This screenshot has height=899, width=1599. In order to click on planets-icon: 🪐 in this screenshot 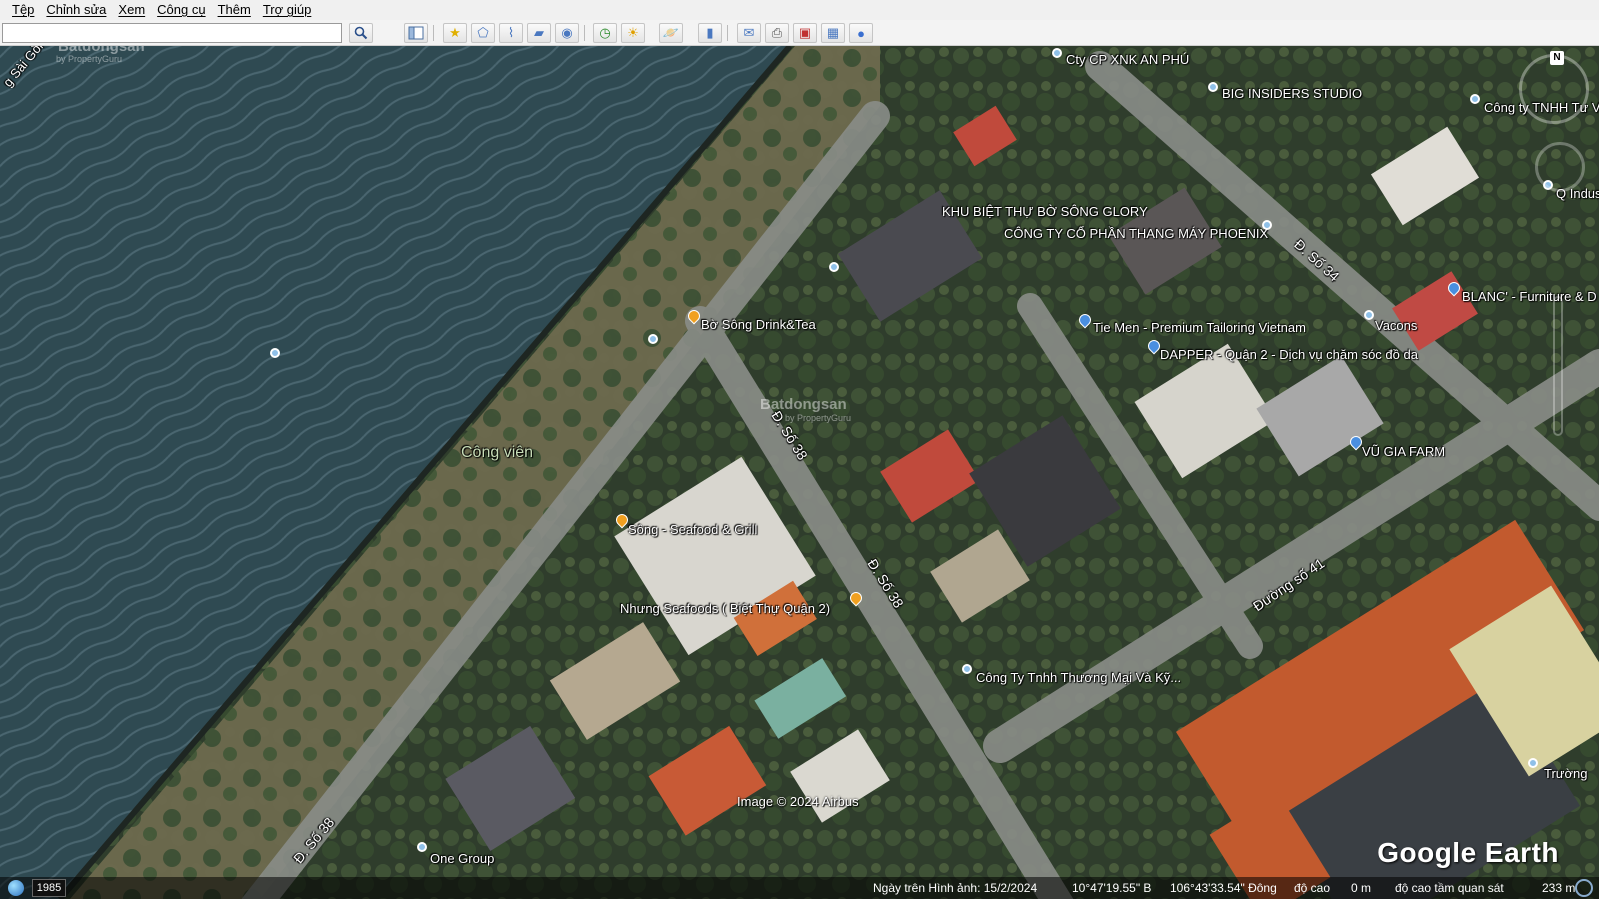, I will do `click(671, 32)`.